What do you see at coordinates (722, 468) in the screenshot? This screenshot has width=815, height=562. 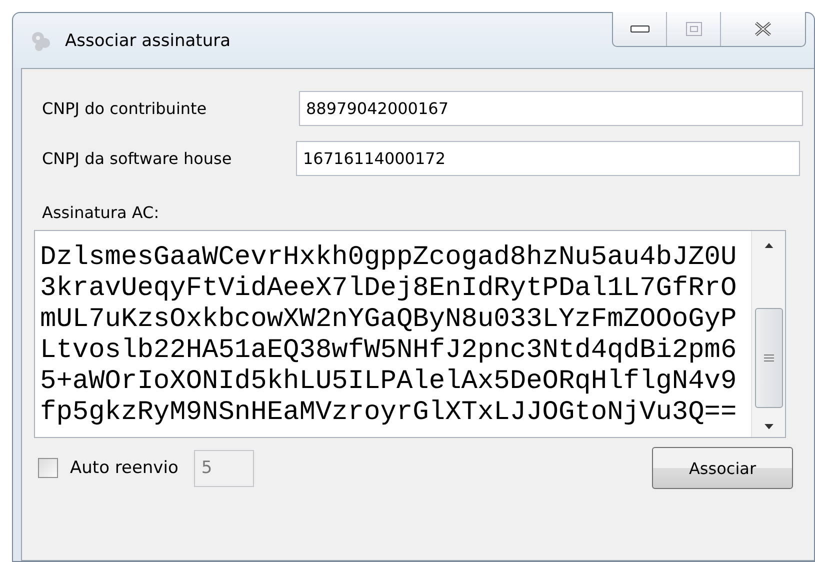 I see `associate-button: Associar` at bounding box center [722, 468].